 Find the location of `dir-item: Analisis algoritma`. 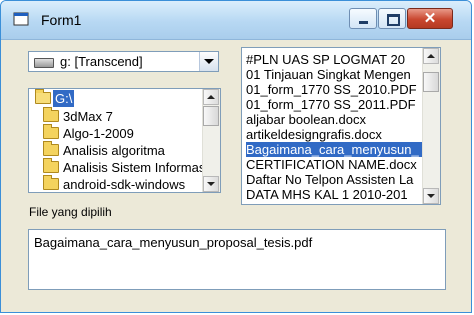

dir-item: Analisis algoritma is located at coordinates (115, 150).